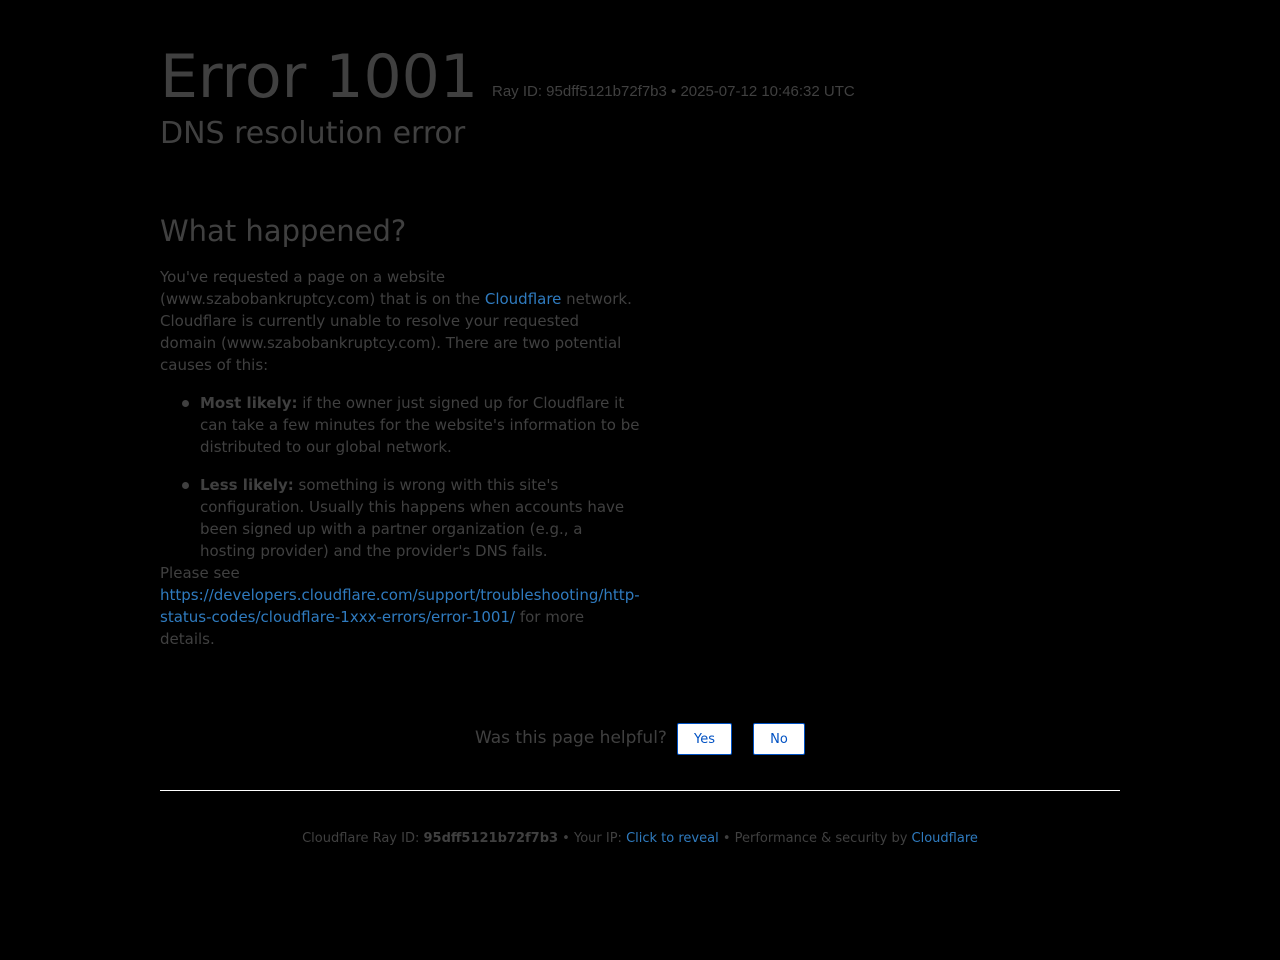 The height and width of the screenshot is (960, 1280). I want to click on reveal-ip-link: Click to reveal, so click(672, 838).